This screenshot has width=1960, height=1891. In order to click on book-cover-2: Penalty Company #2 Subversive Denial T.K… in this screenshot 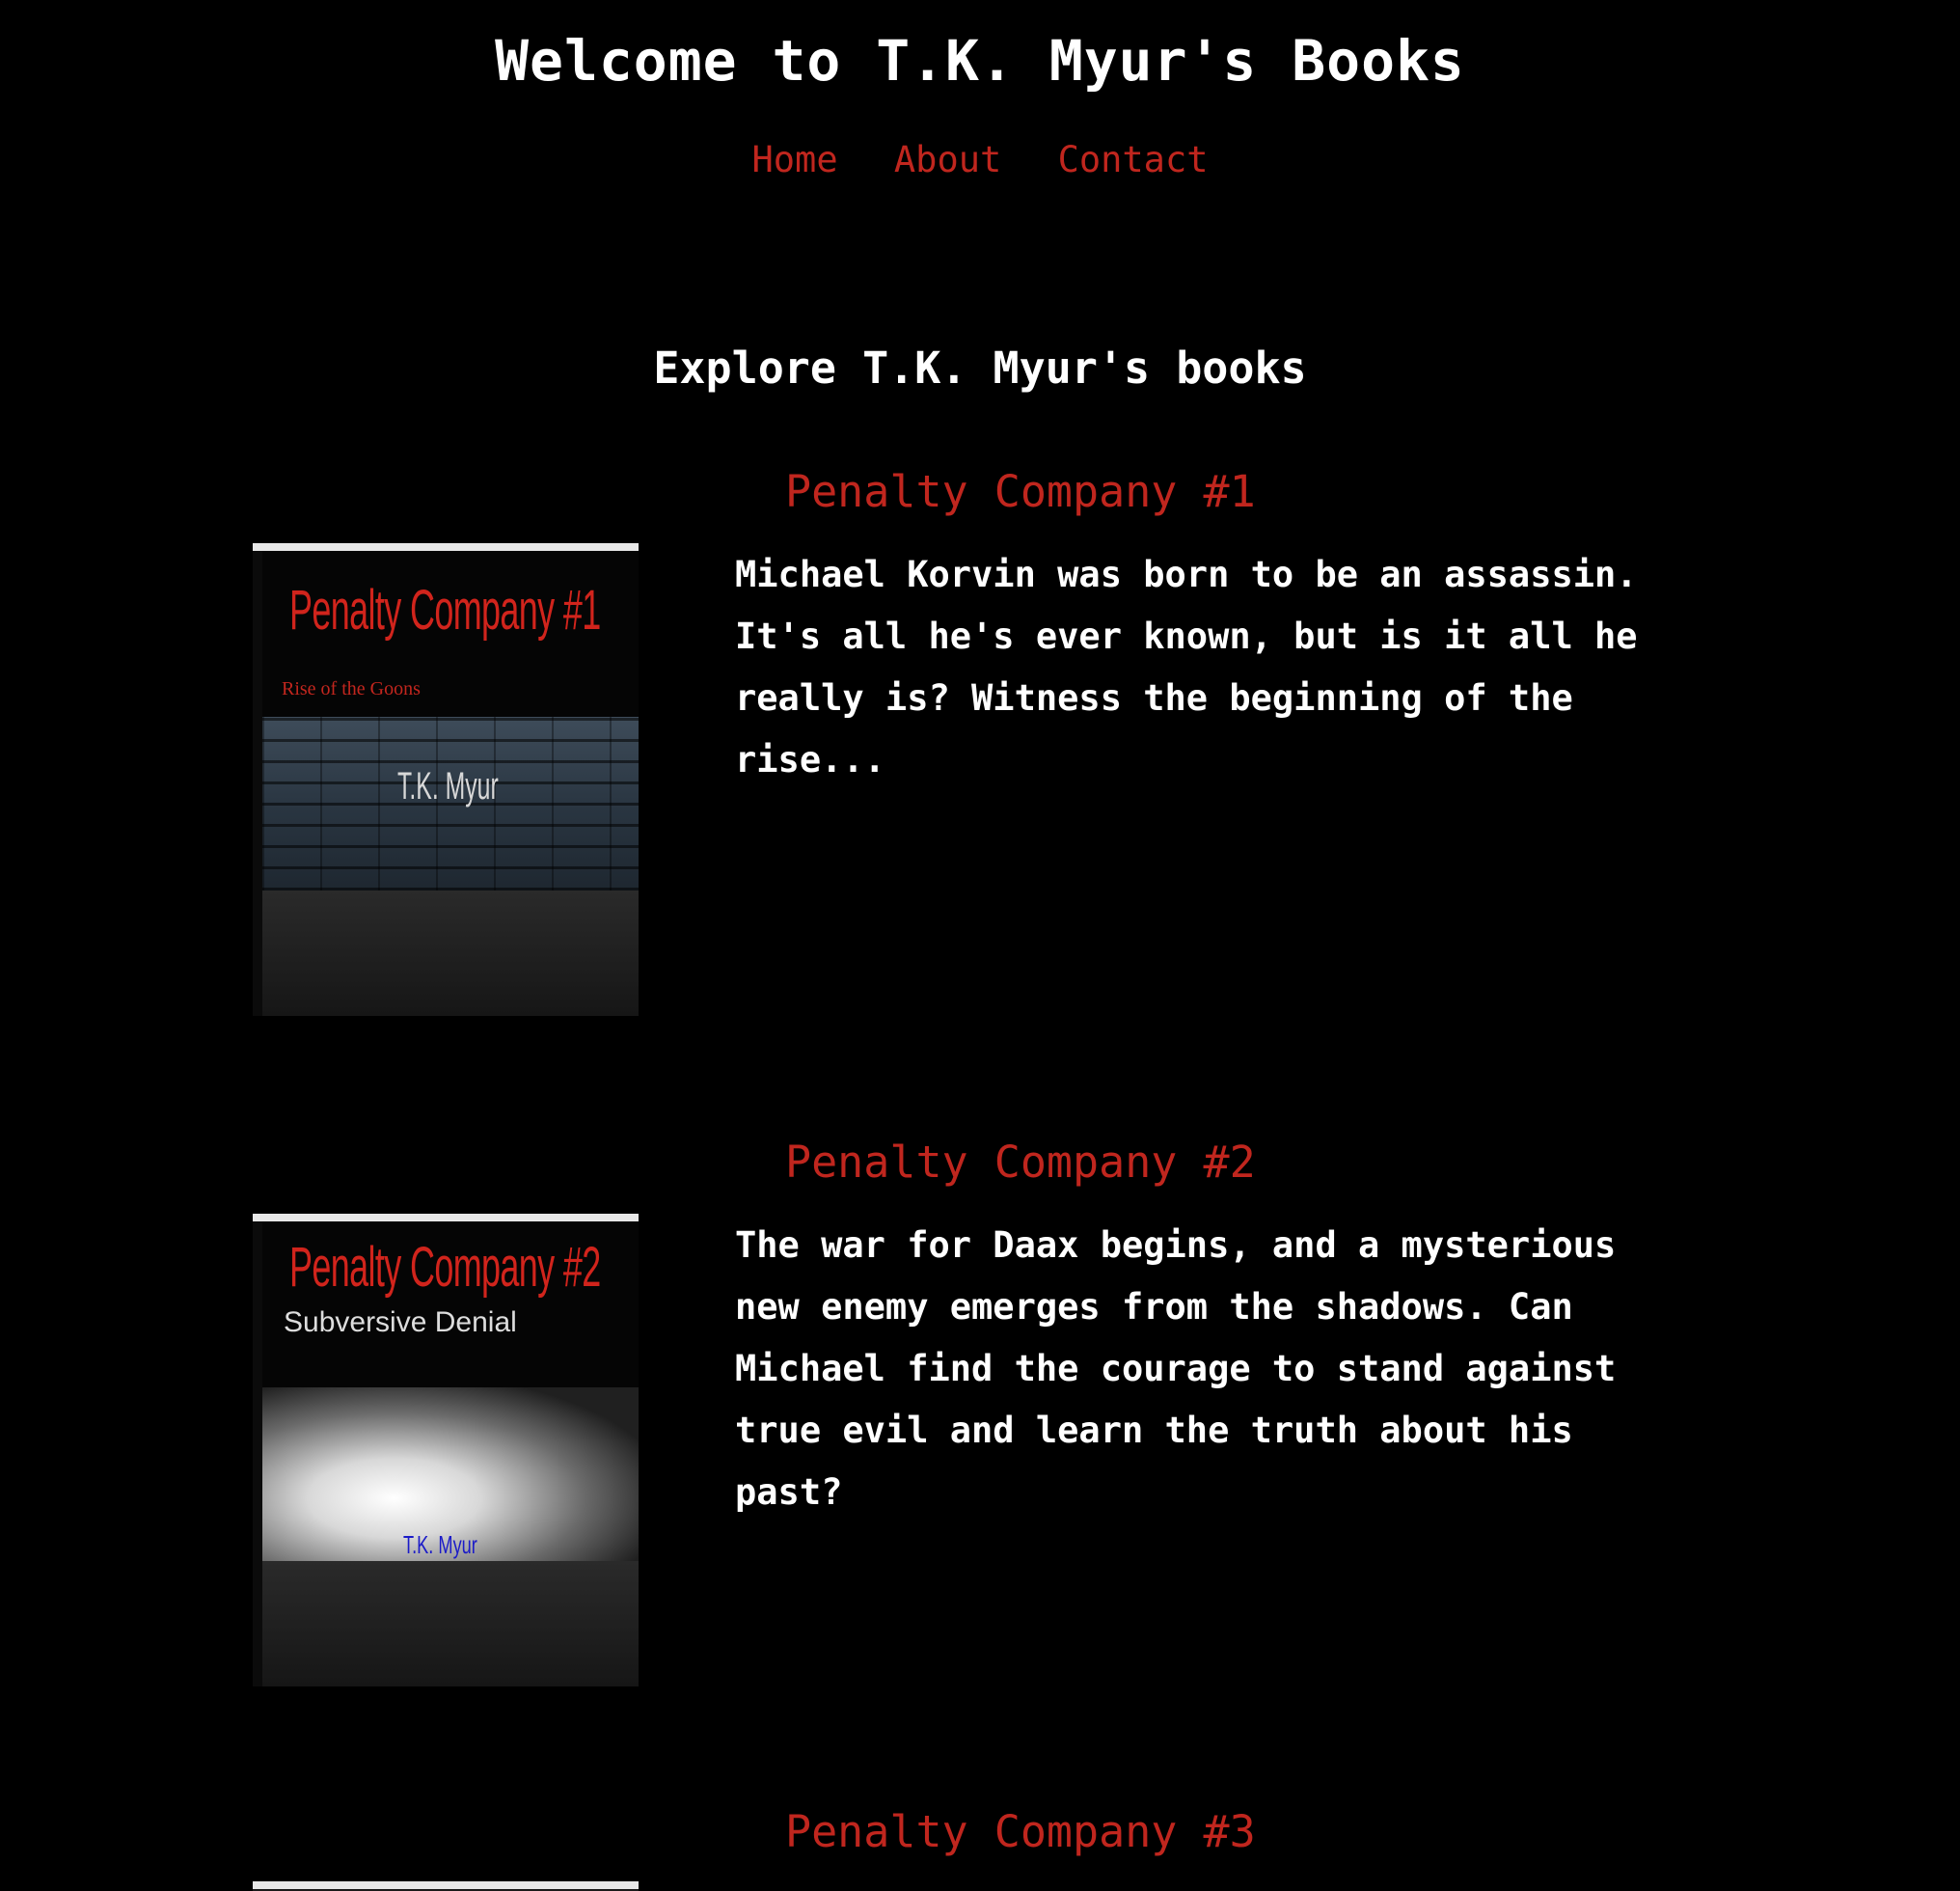, I will do `click(446, 1450)`.